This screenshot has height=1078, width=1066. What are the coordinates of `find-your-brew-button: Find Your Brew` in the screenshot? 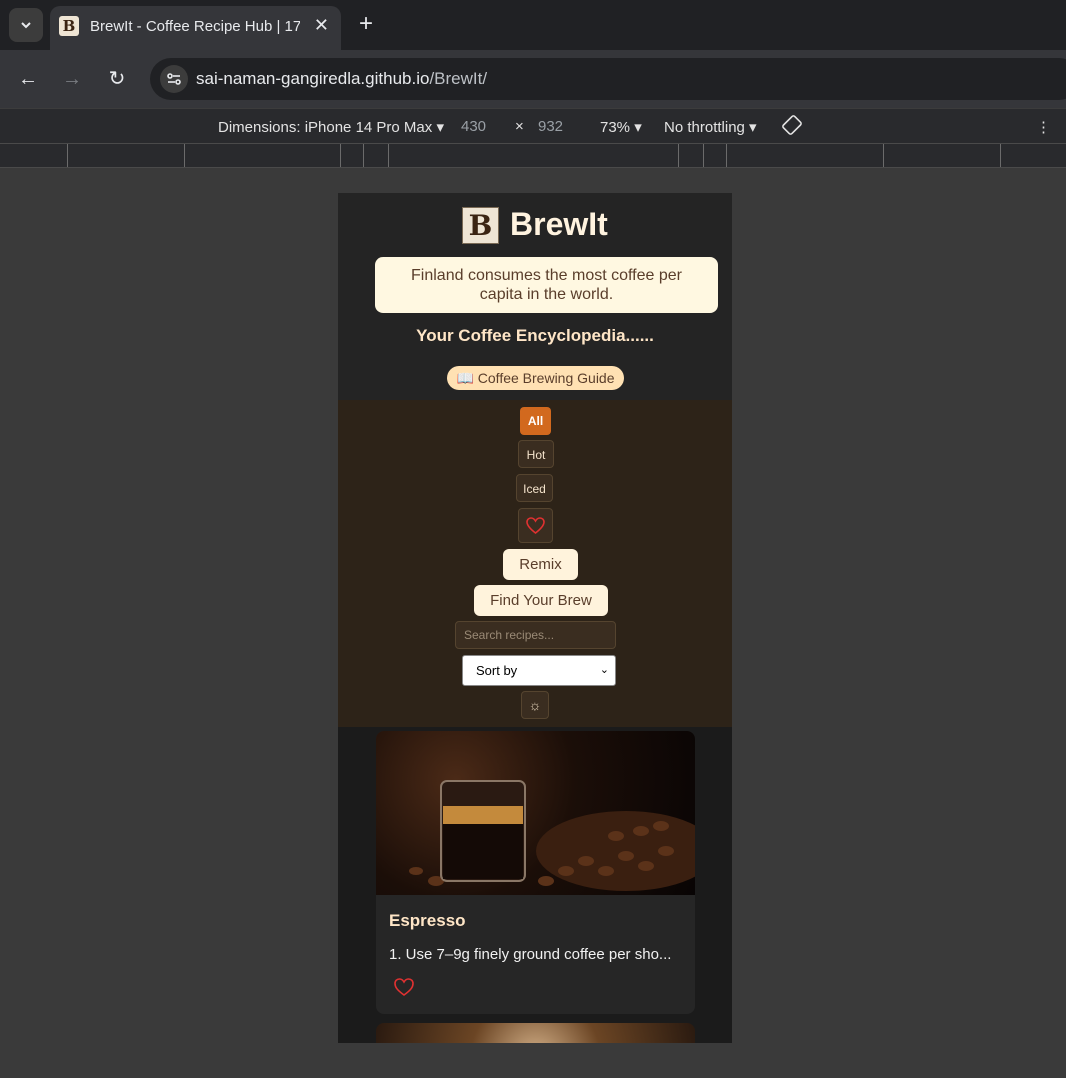 It's located at (541, 600).